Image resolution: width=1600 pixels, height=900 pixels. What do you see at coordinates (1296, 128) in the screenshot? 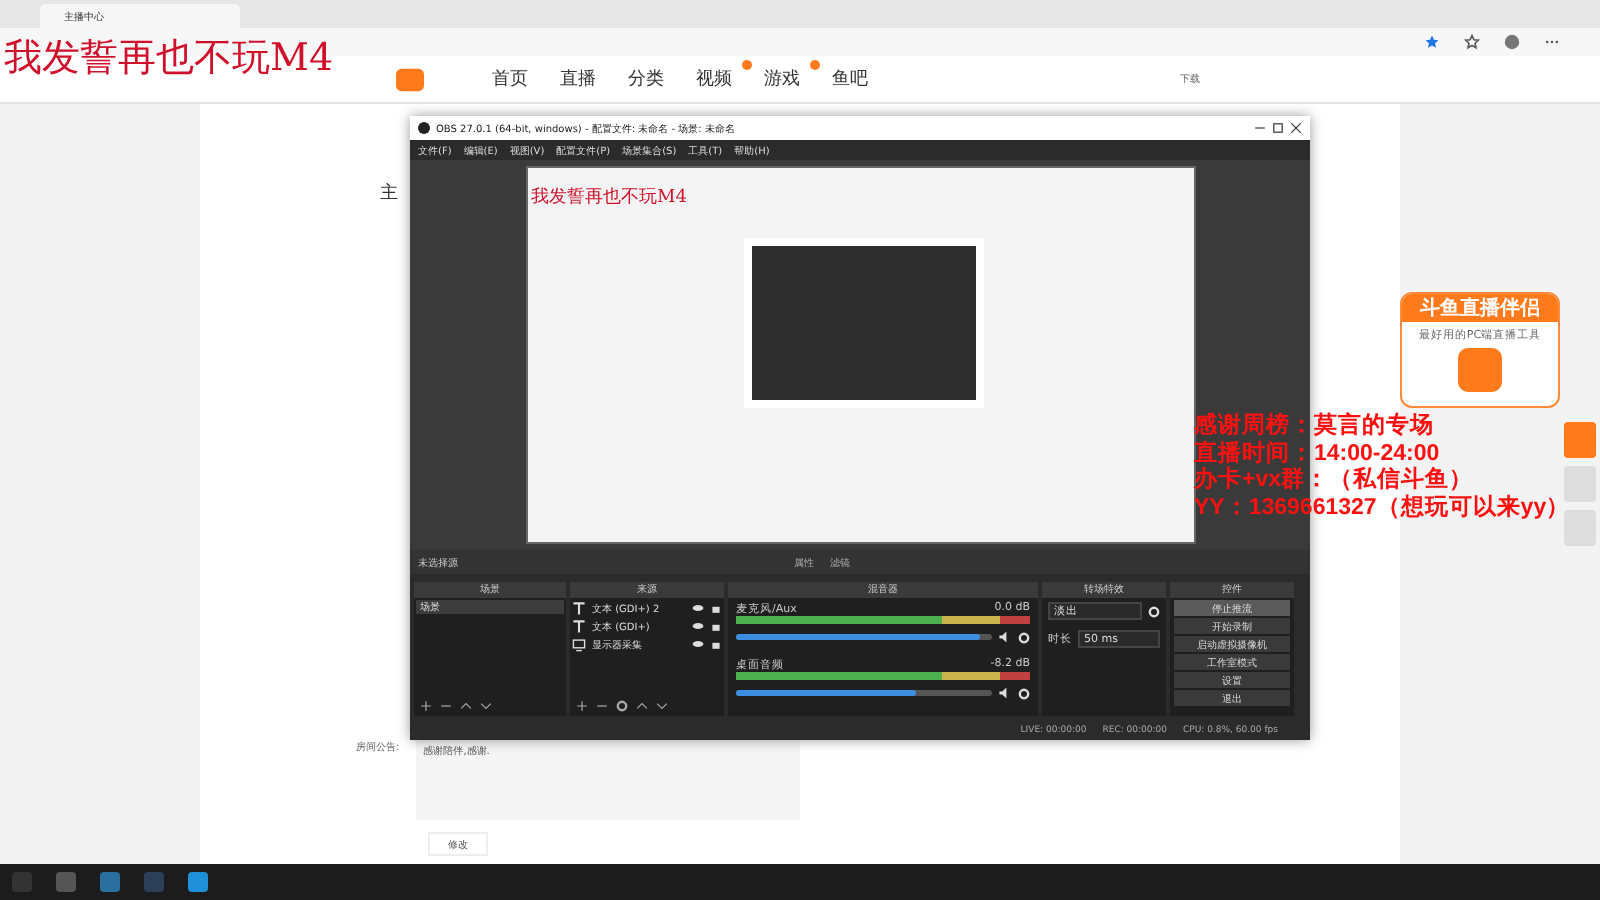
I see `close-icon` at bounding box center [1296, 128].